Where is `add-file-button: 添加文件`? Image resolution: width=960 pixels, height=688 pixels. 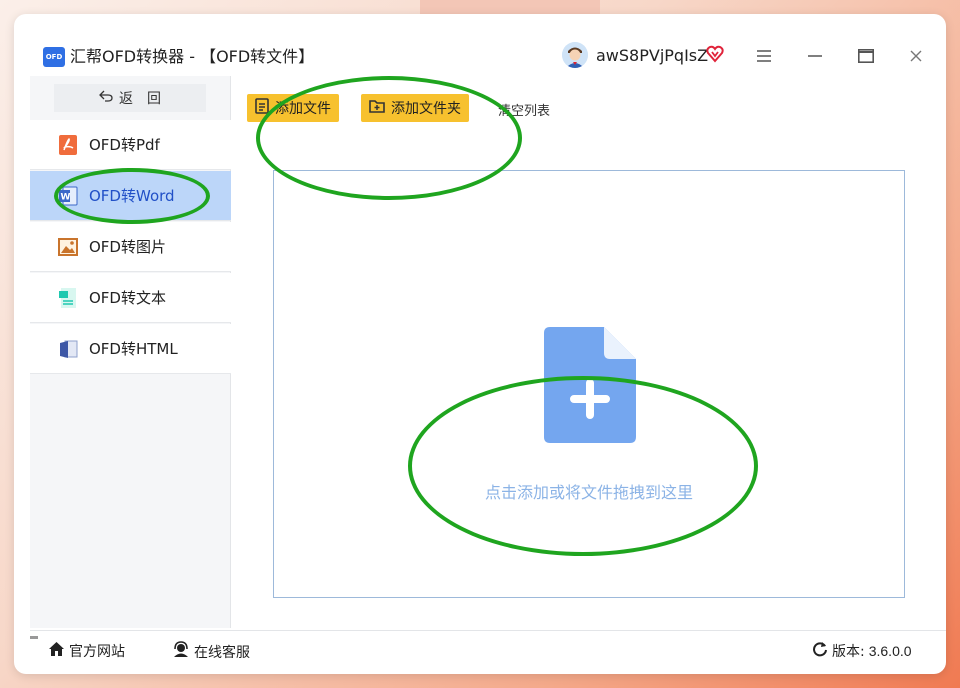
add-file-button: 添加文件 is located at coordinates (293, 108).